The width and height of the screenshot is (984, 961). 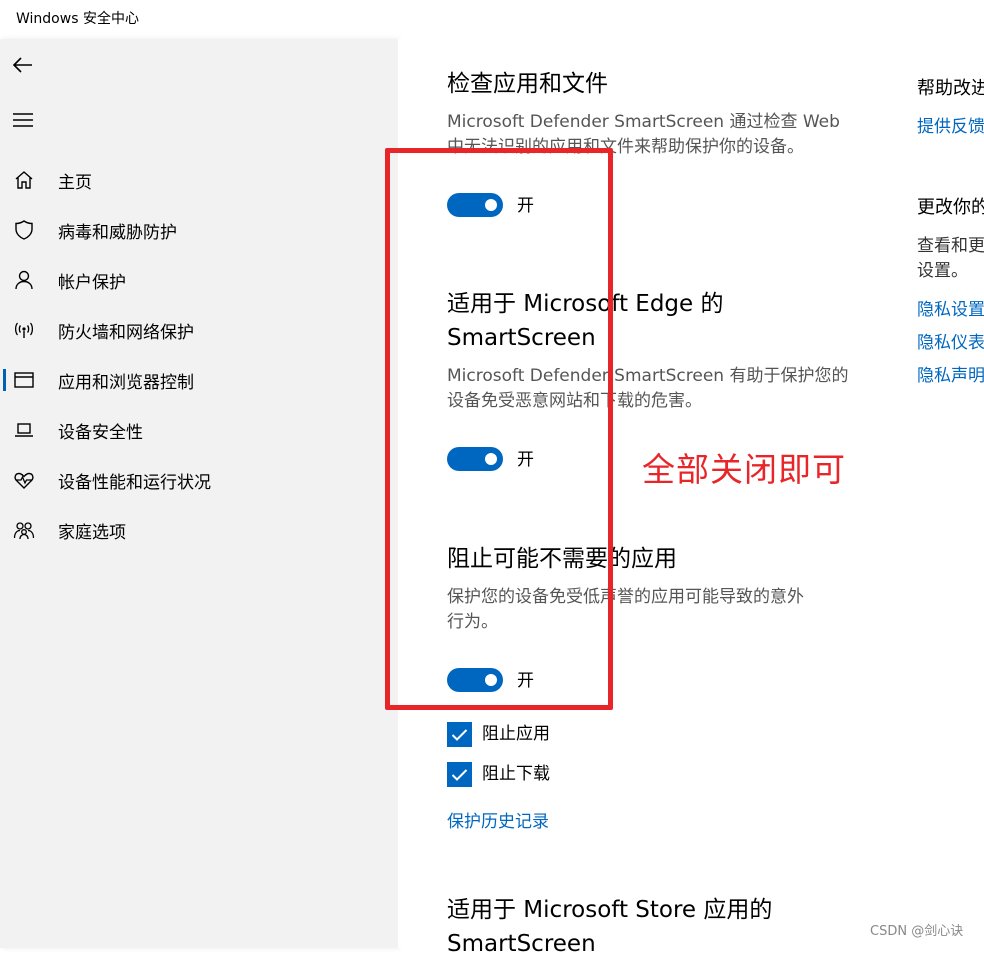 I want to click on laptop-icon, so click(x=24, y=430).